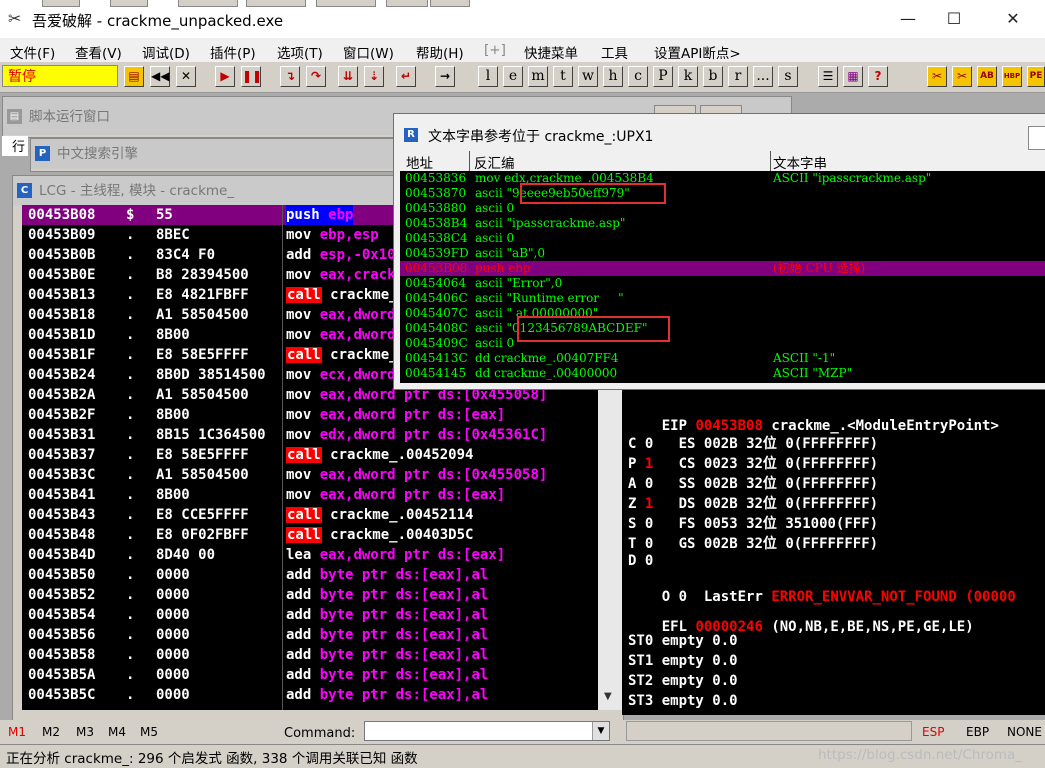 This screenshot has width=1045, height=768. I want to click on segment-register-line: A 0 SS 002B 32位 0(FFFFFFFF), so click(753, 483).